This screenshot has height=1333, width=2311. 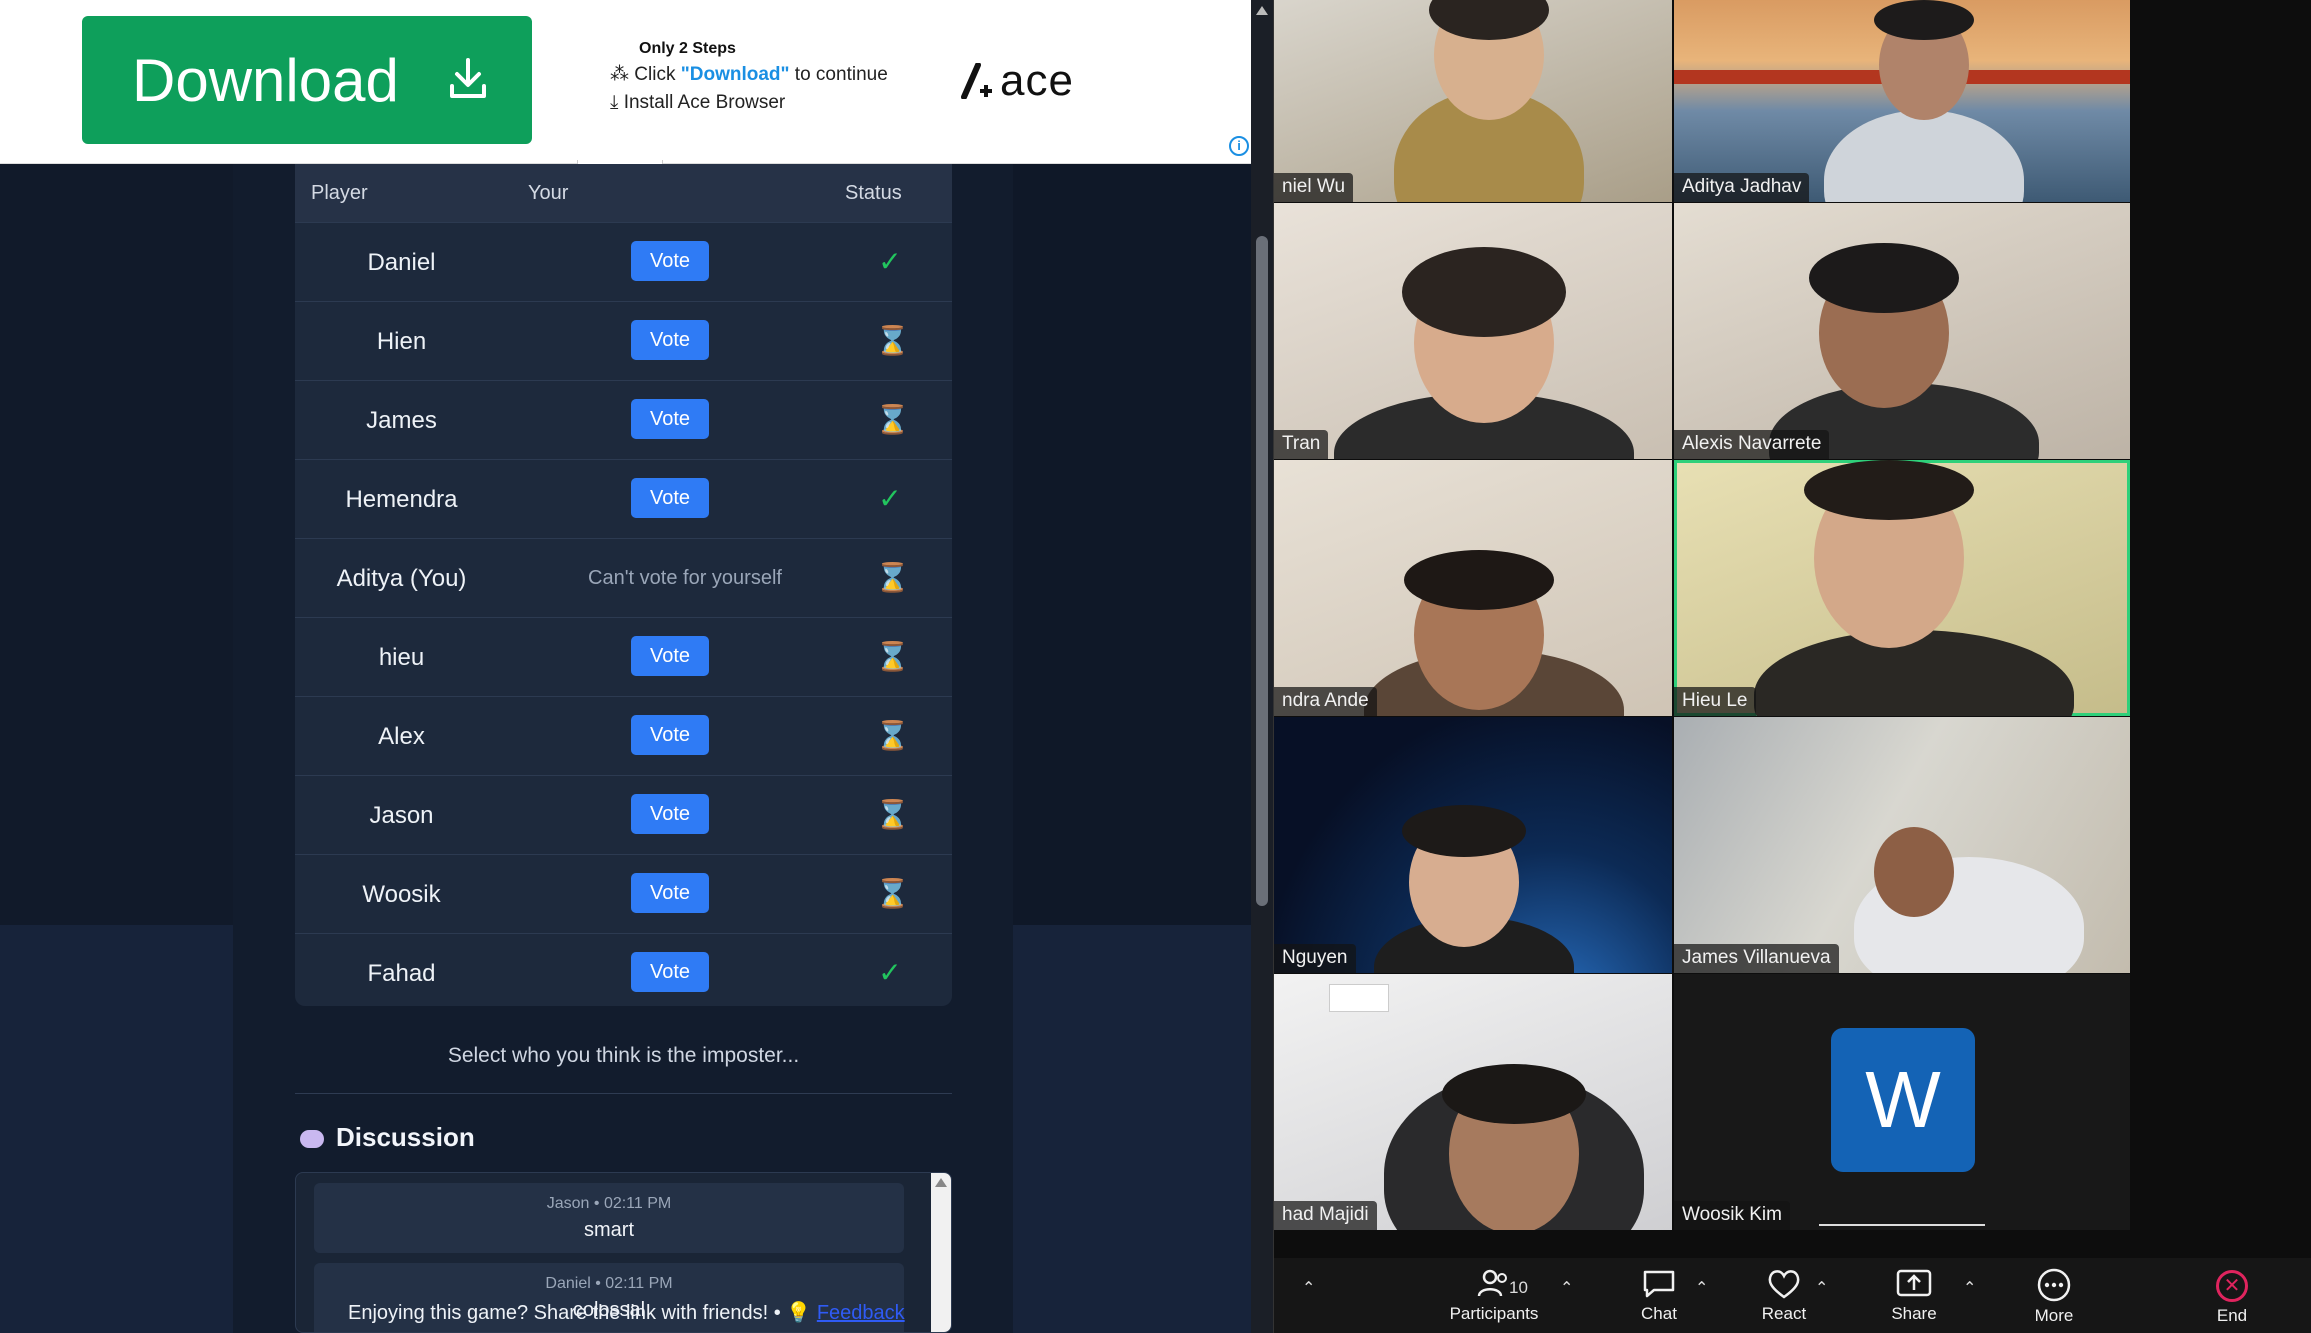 I want to click on sparkle-icon: ⁂, so click(x=622, y=74).